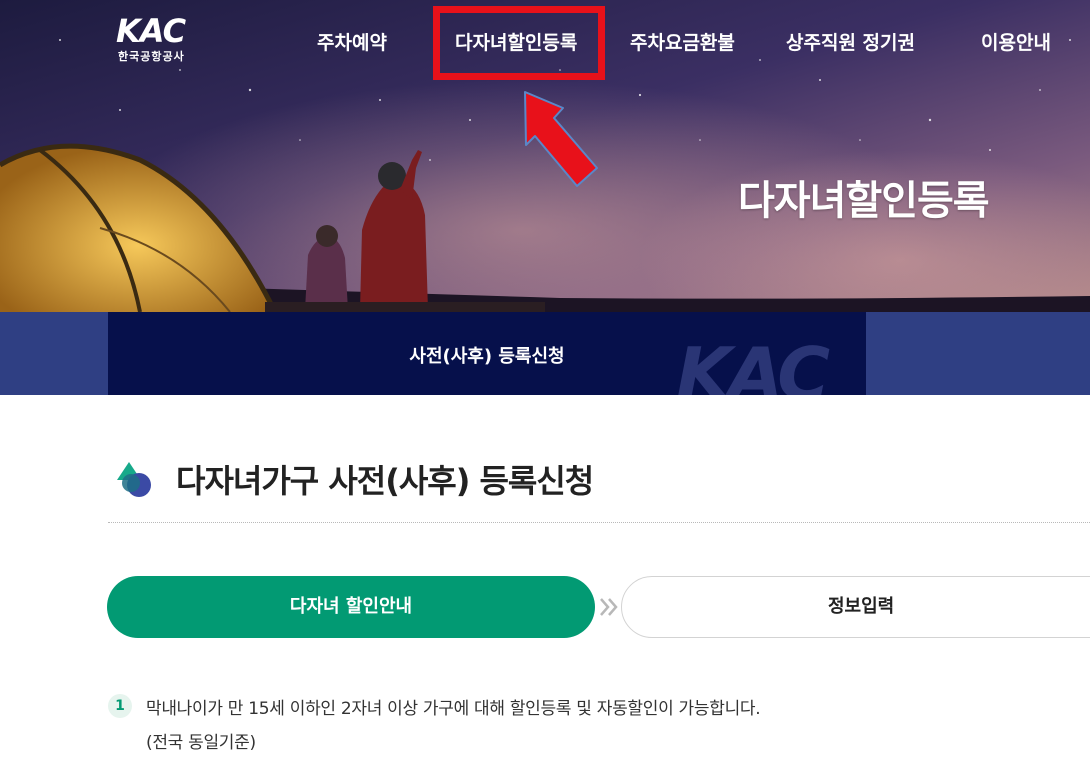  I want to click on sub-tab-pre-post-registration: 사전(사후) 등록신청, so click(487, 355).